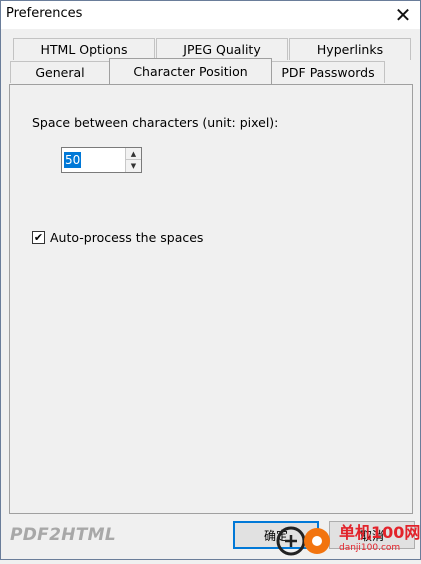 This screenshot has width=421, height=564. I want to click on close-icon: ✕, so click(403, 15).